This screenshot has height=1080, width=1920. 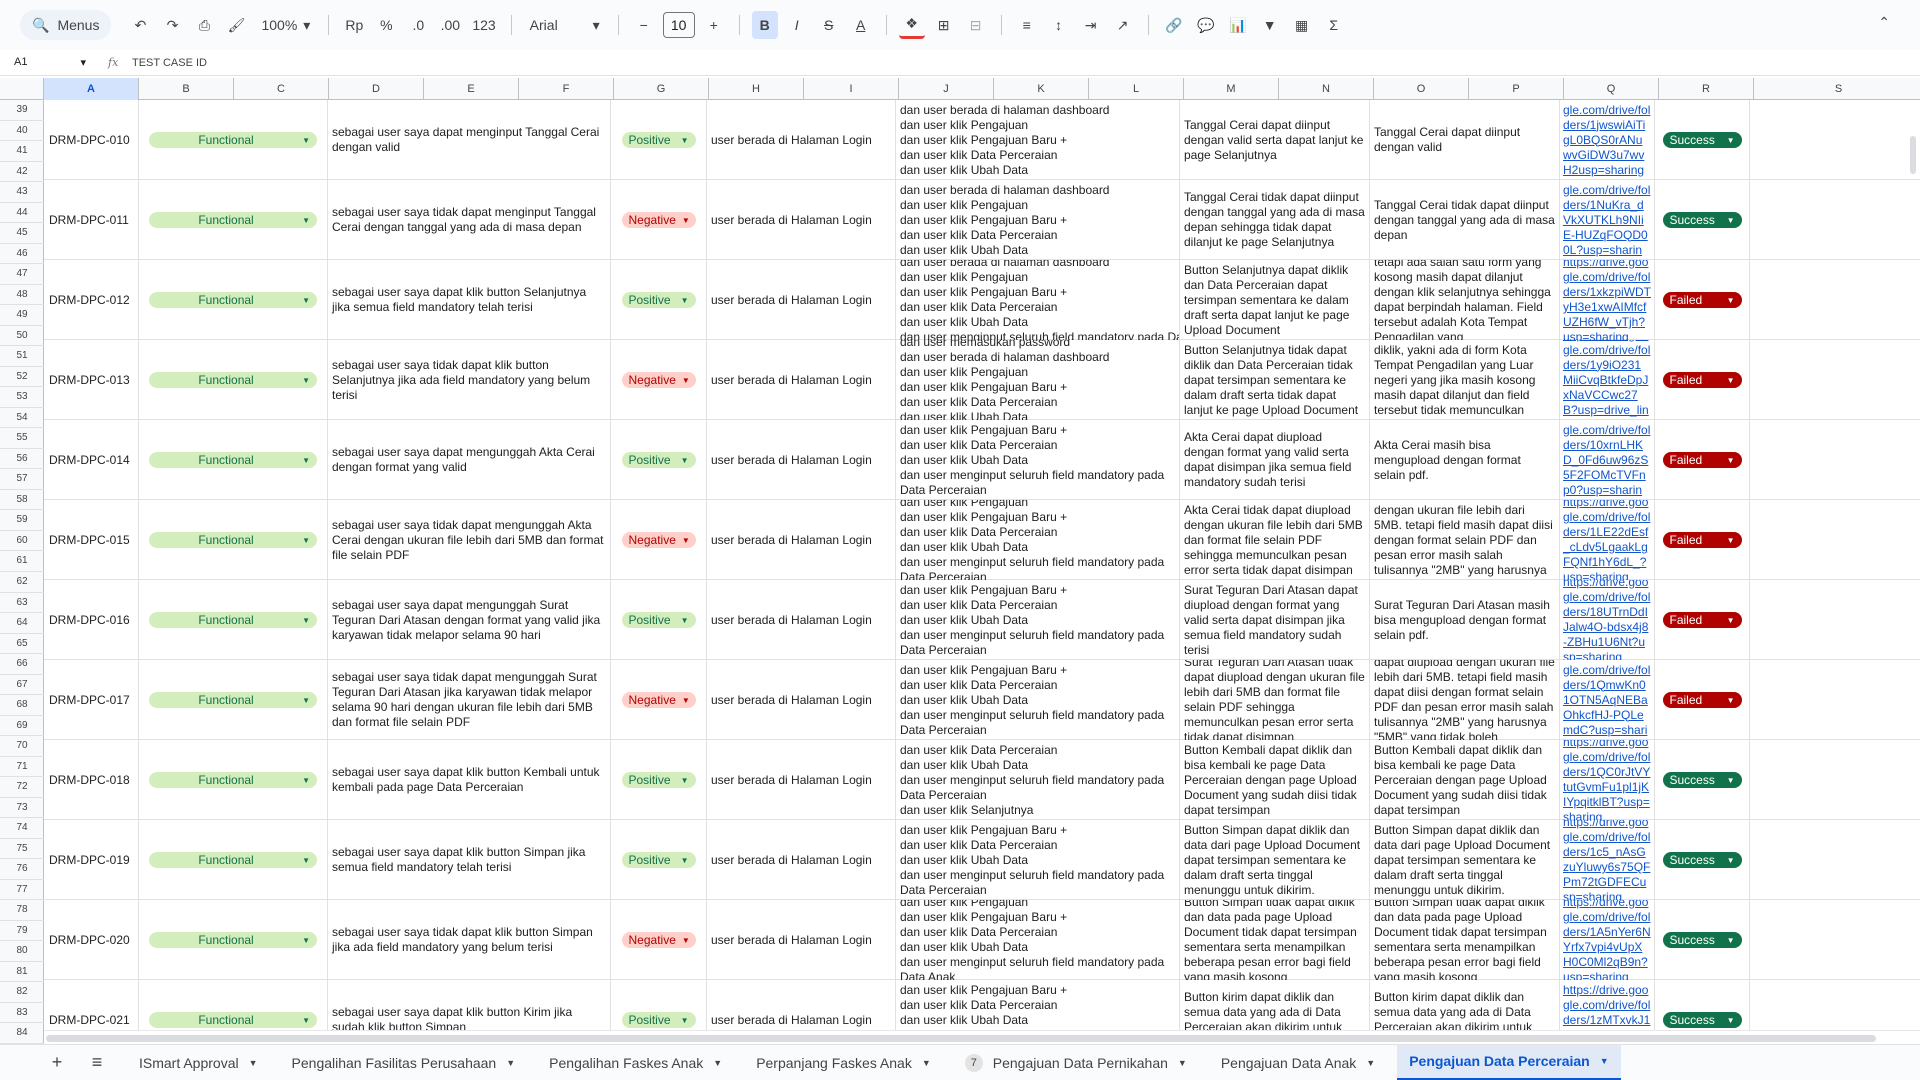 I want to click on sheet-tab: 7 Pengajuan Data Pernikahan ▼, so click(x=1076, y=1062).